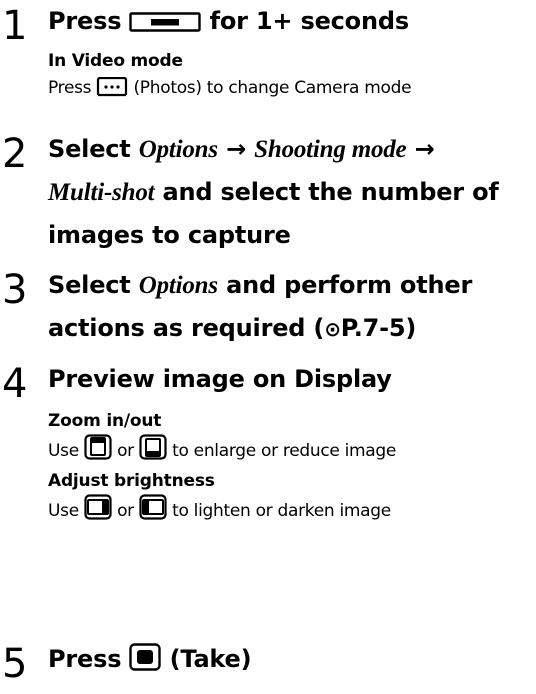  Describe the element at coordinates (309, 21) in the screenshot. I see `step-1-text-after: for 1+ seconds` at that location.